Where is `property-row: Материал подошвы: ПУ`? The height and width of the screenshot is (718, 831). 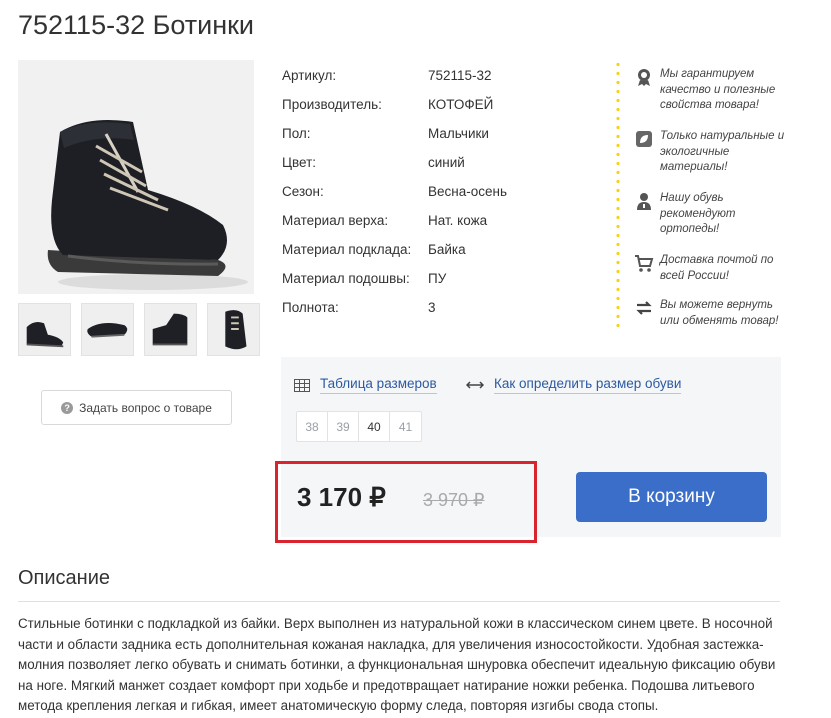
property-row: Материал подошвы: ПУ is located at coordinates (430, 278).